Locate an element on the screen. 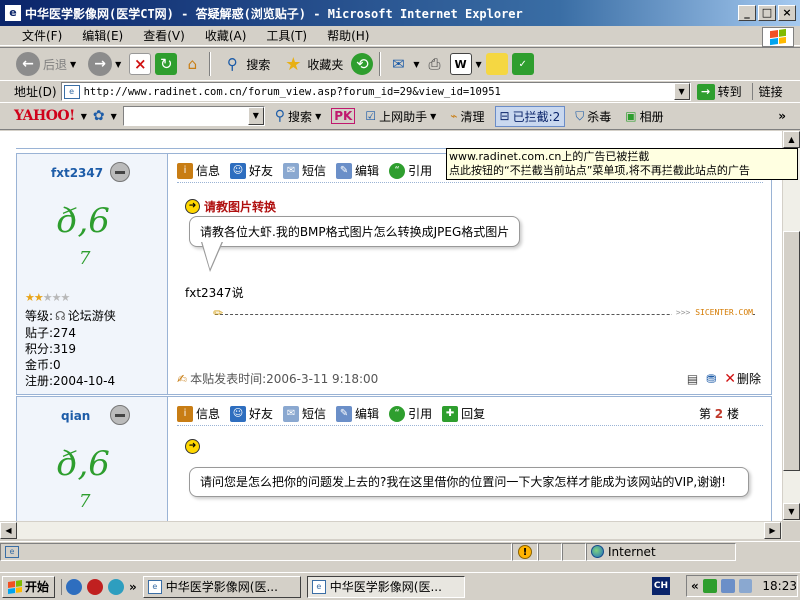 This screenshot has width=800, height=600. search-button: ⚲ 搜索 is located at coordinates (245, 64).